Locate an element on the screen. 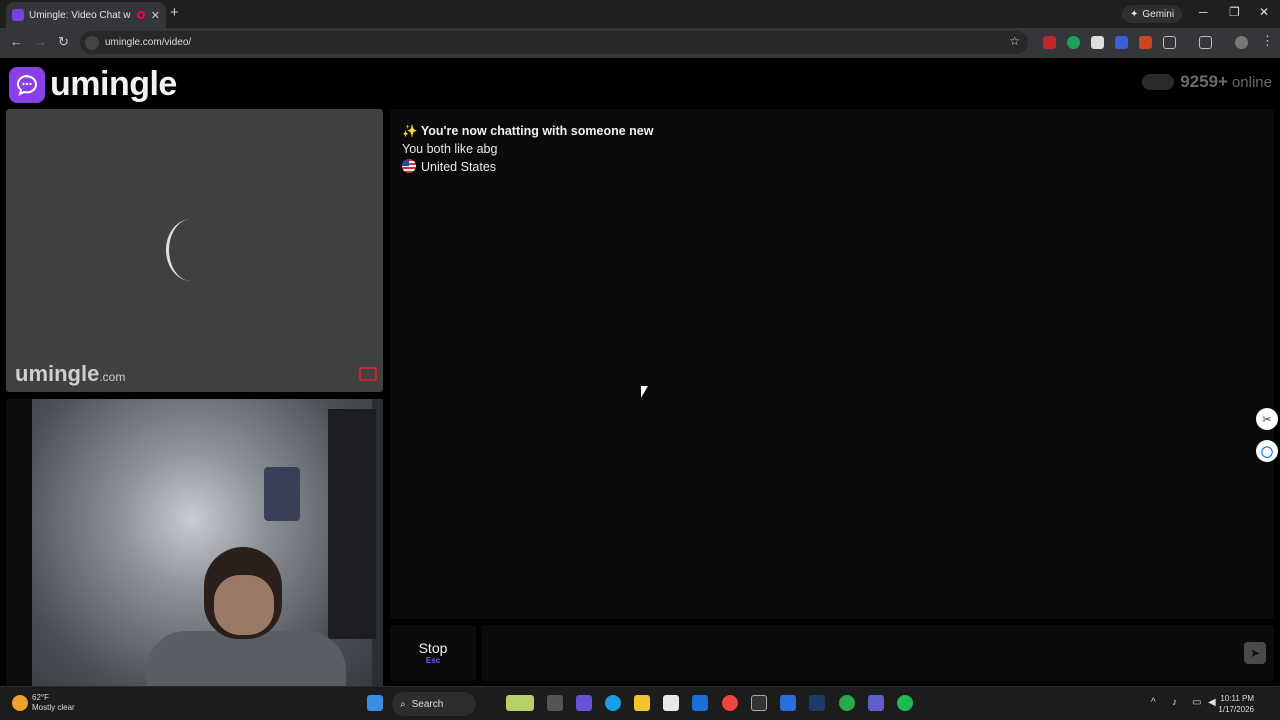  gemini-label: Gemini is located at coordinates (1158, 14).